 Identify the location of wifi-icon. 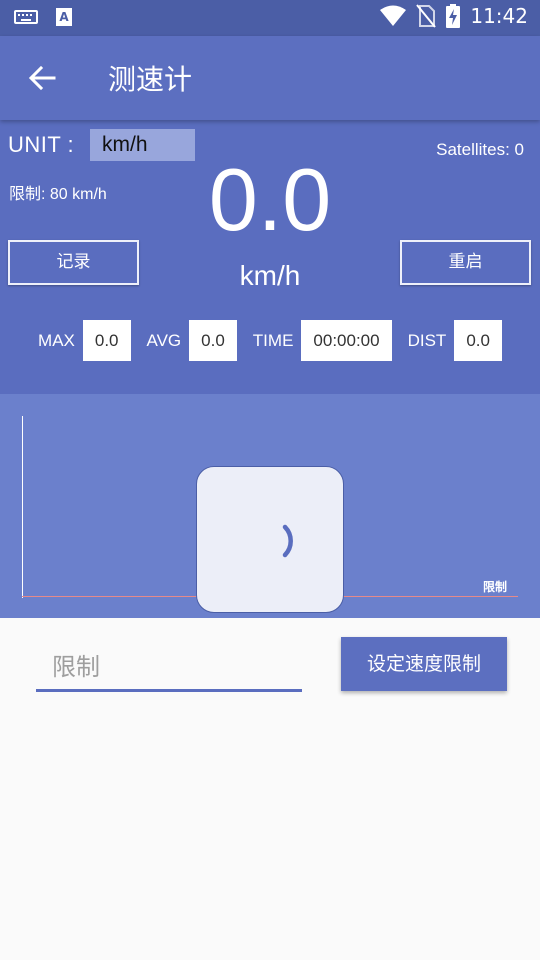
(393, 15).